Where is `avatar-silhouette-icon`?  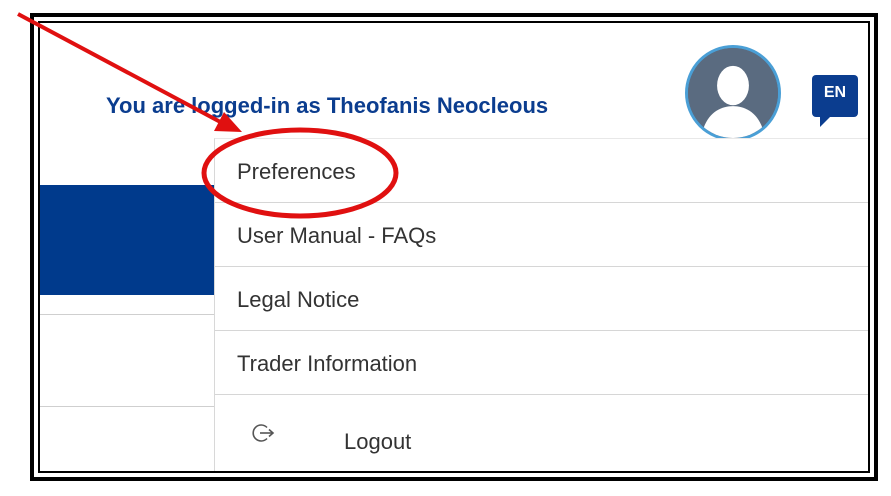 avatar-silhouette-icon is located at coordinates (733, 93).